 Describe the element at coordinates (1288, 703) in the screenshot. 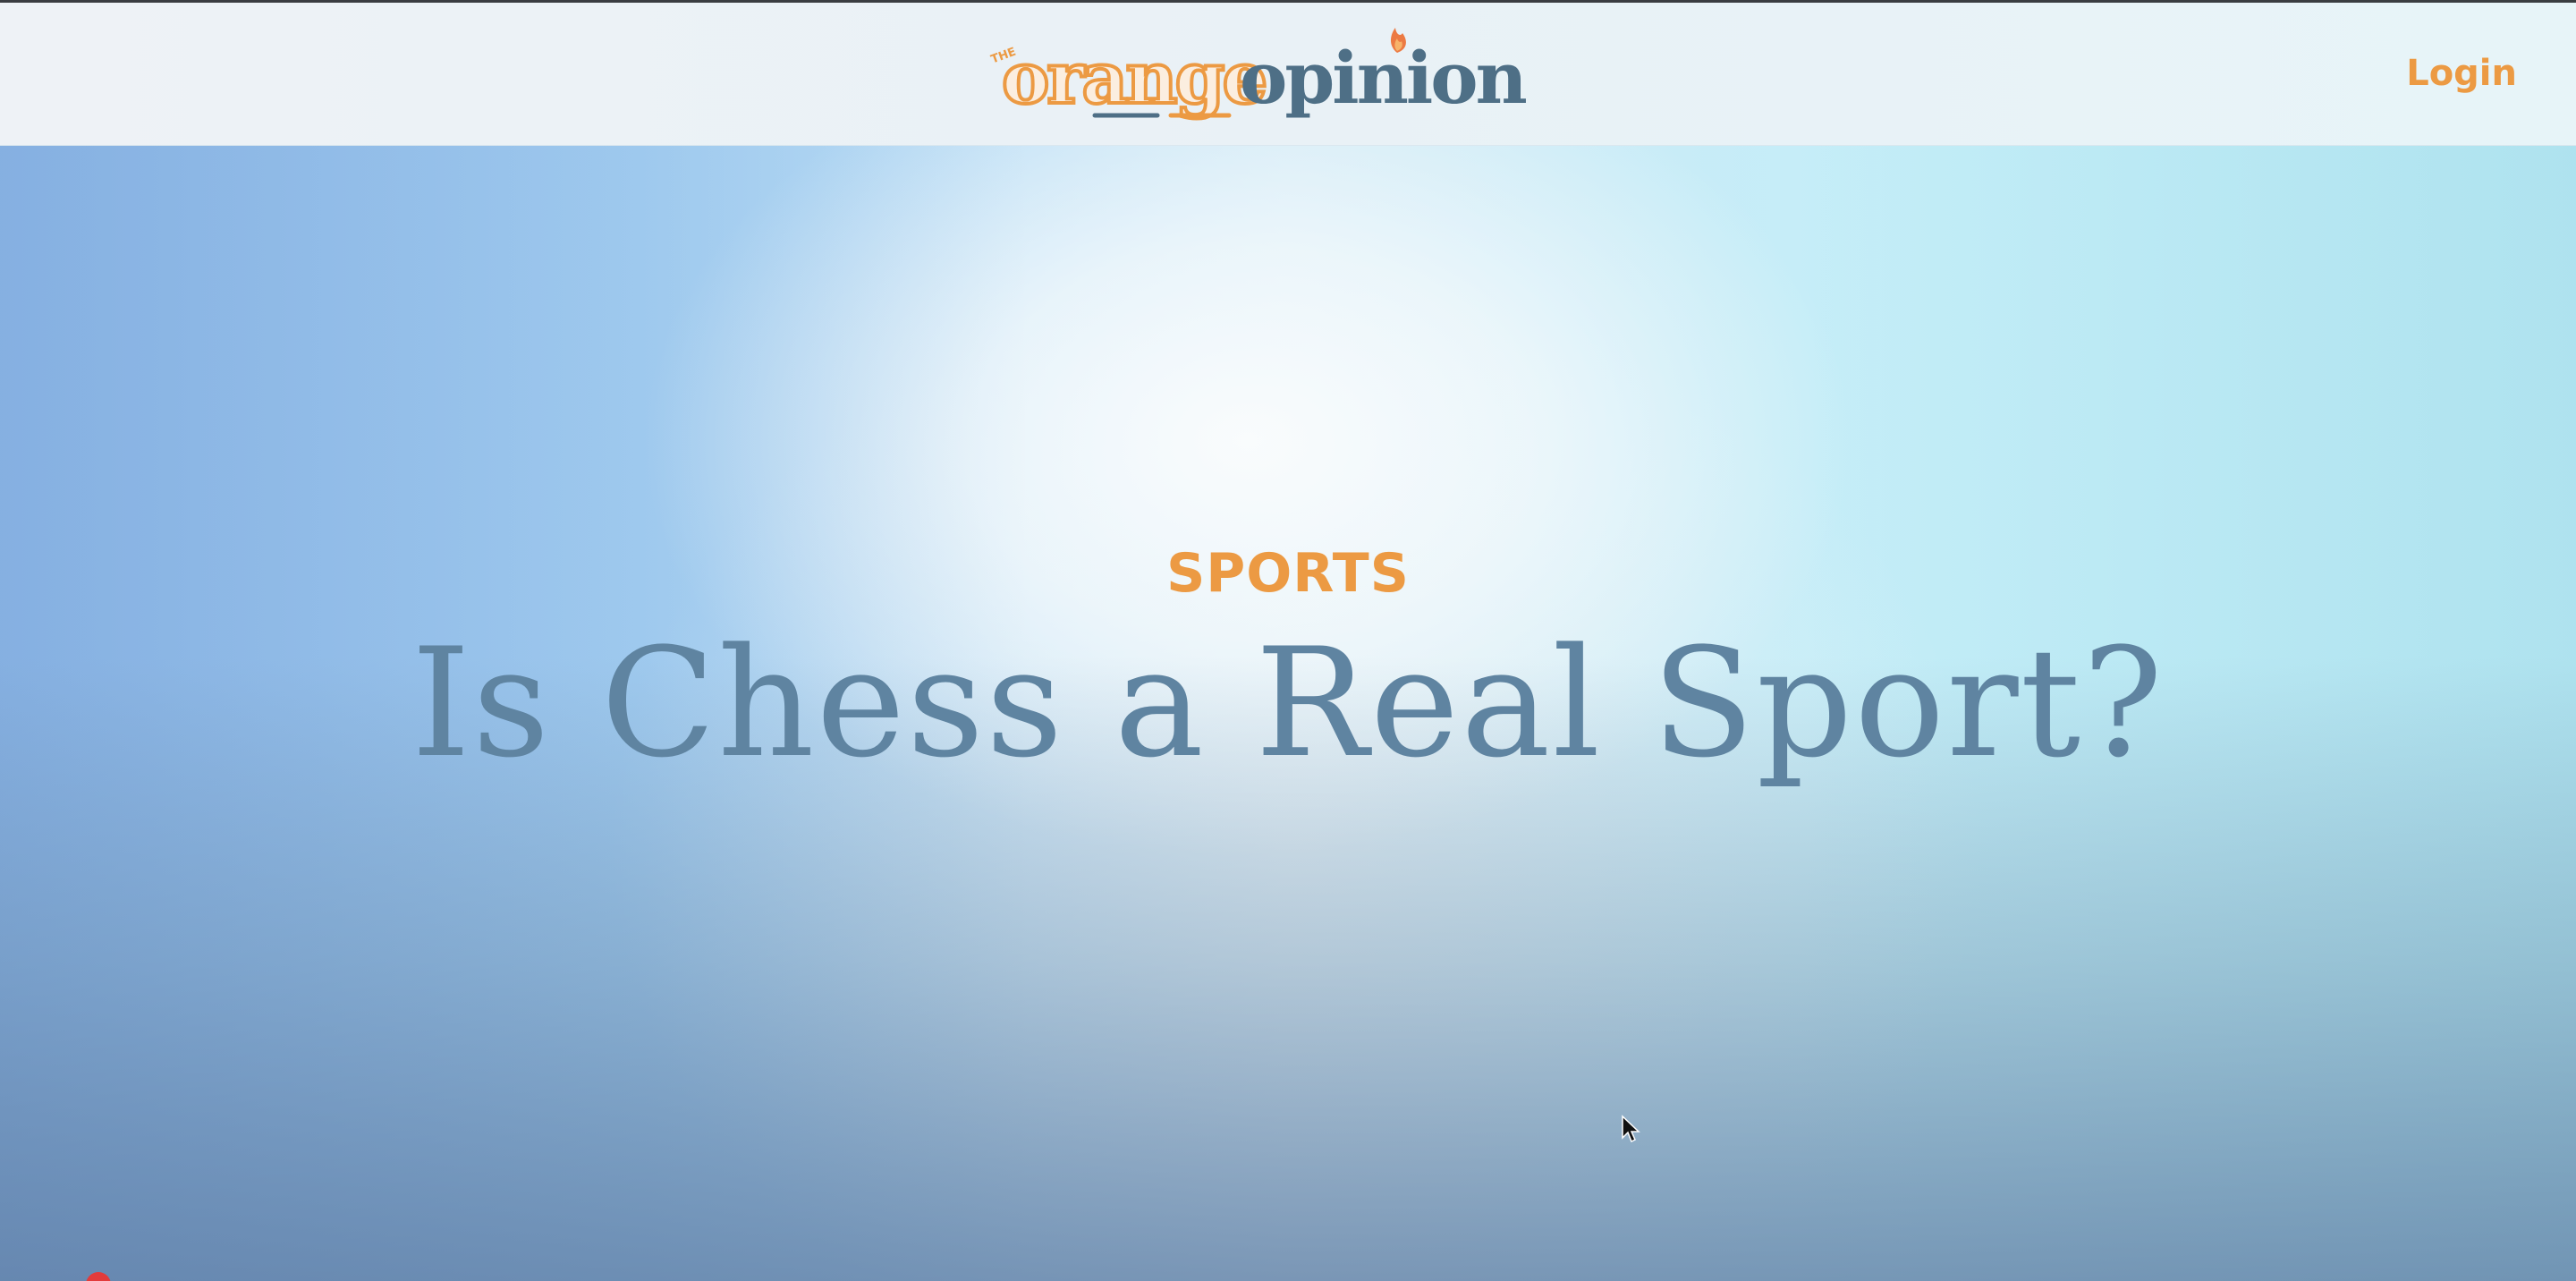

I see `article-title: Is Chess a Real Sport?` at that location.